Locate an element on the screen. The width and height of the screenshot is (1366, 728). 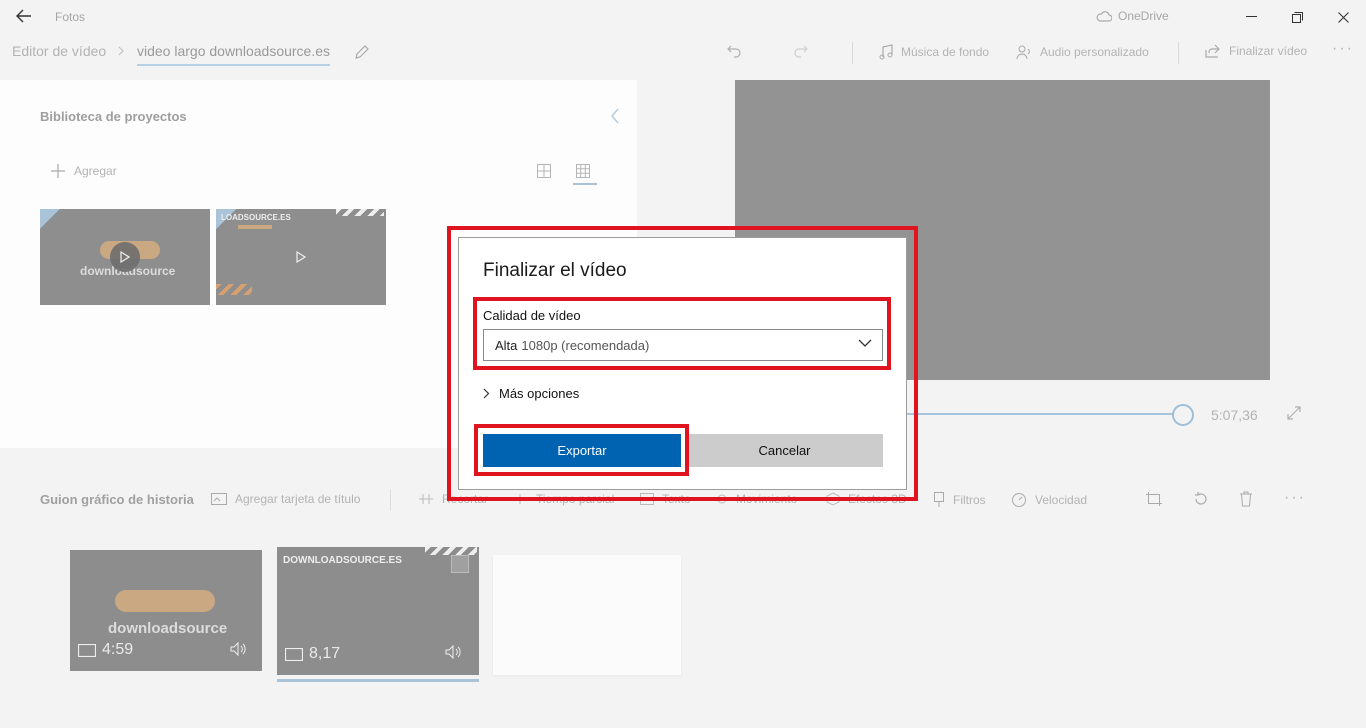
logo-flame-shape is located at coordinates (165, 601).